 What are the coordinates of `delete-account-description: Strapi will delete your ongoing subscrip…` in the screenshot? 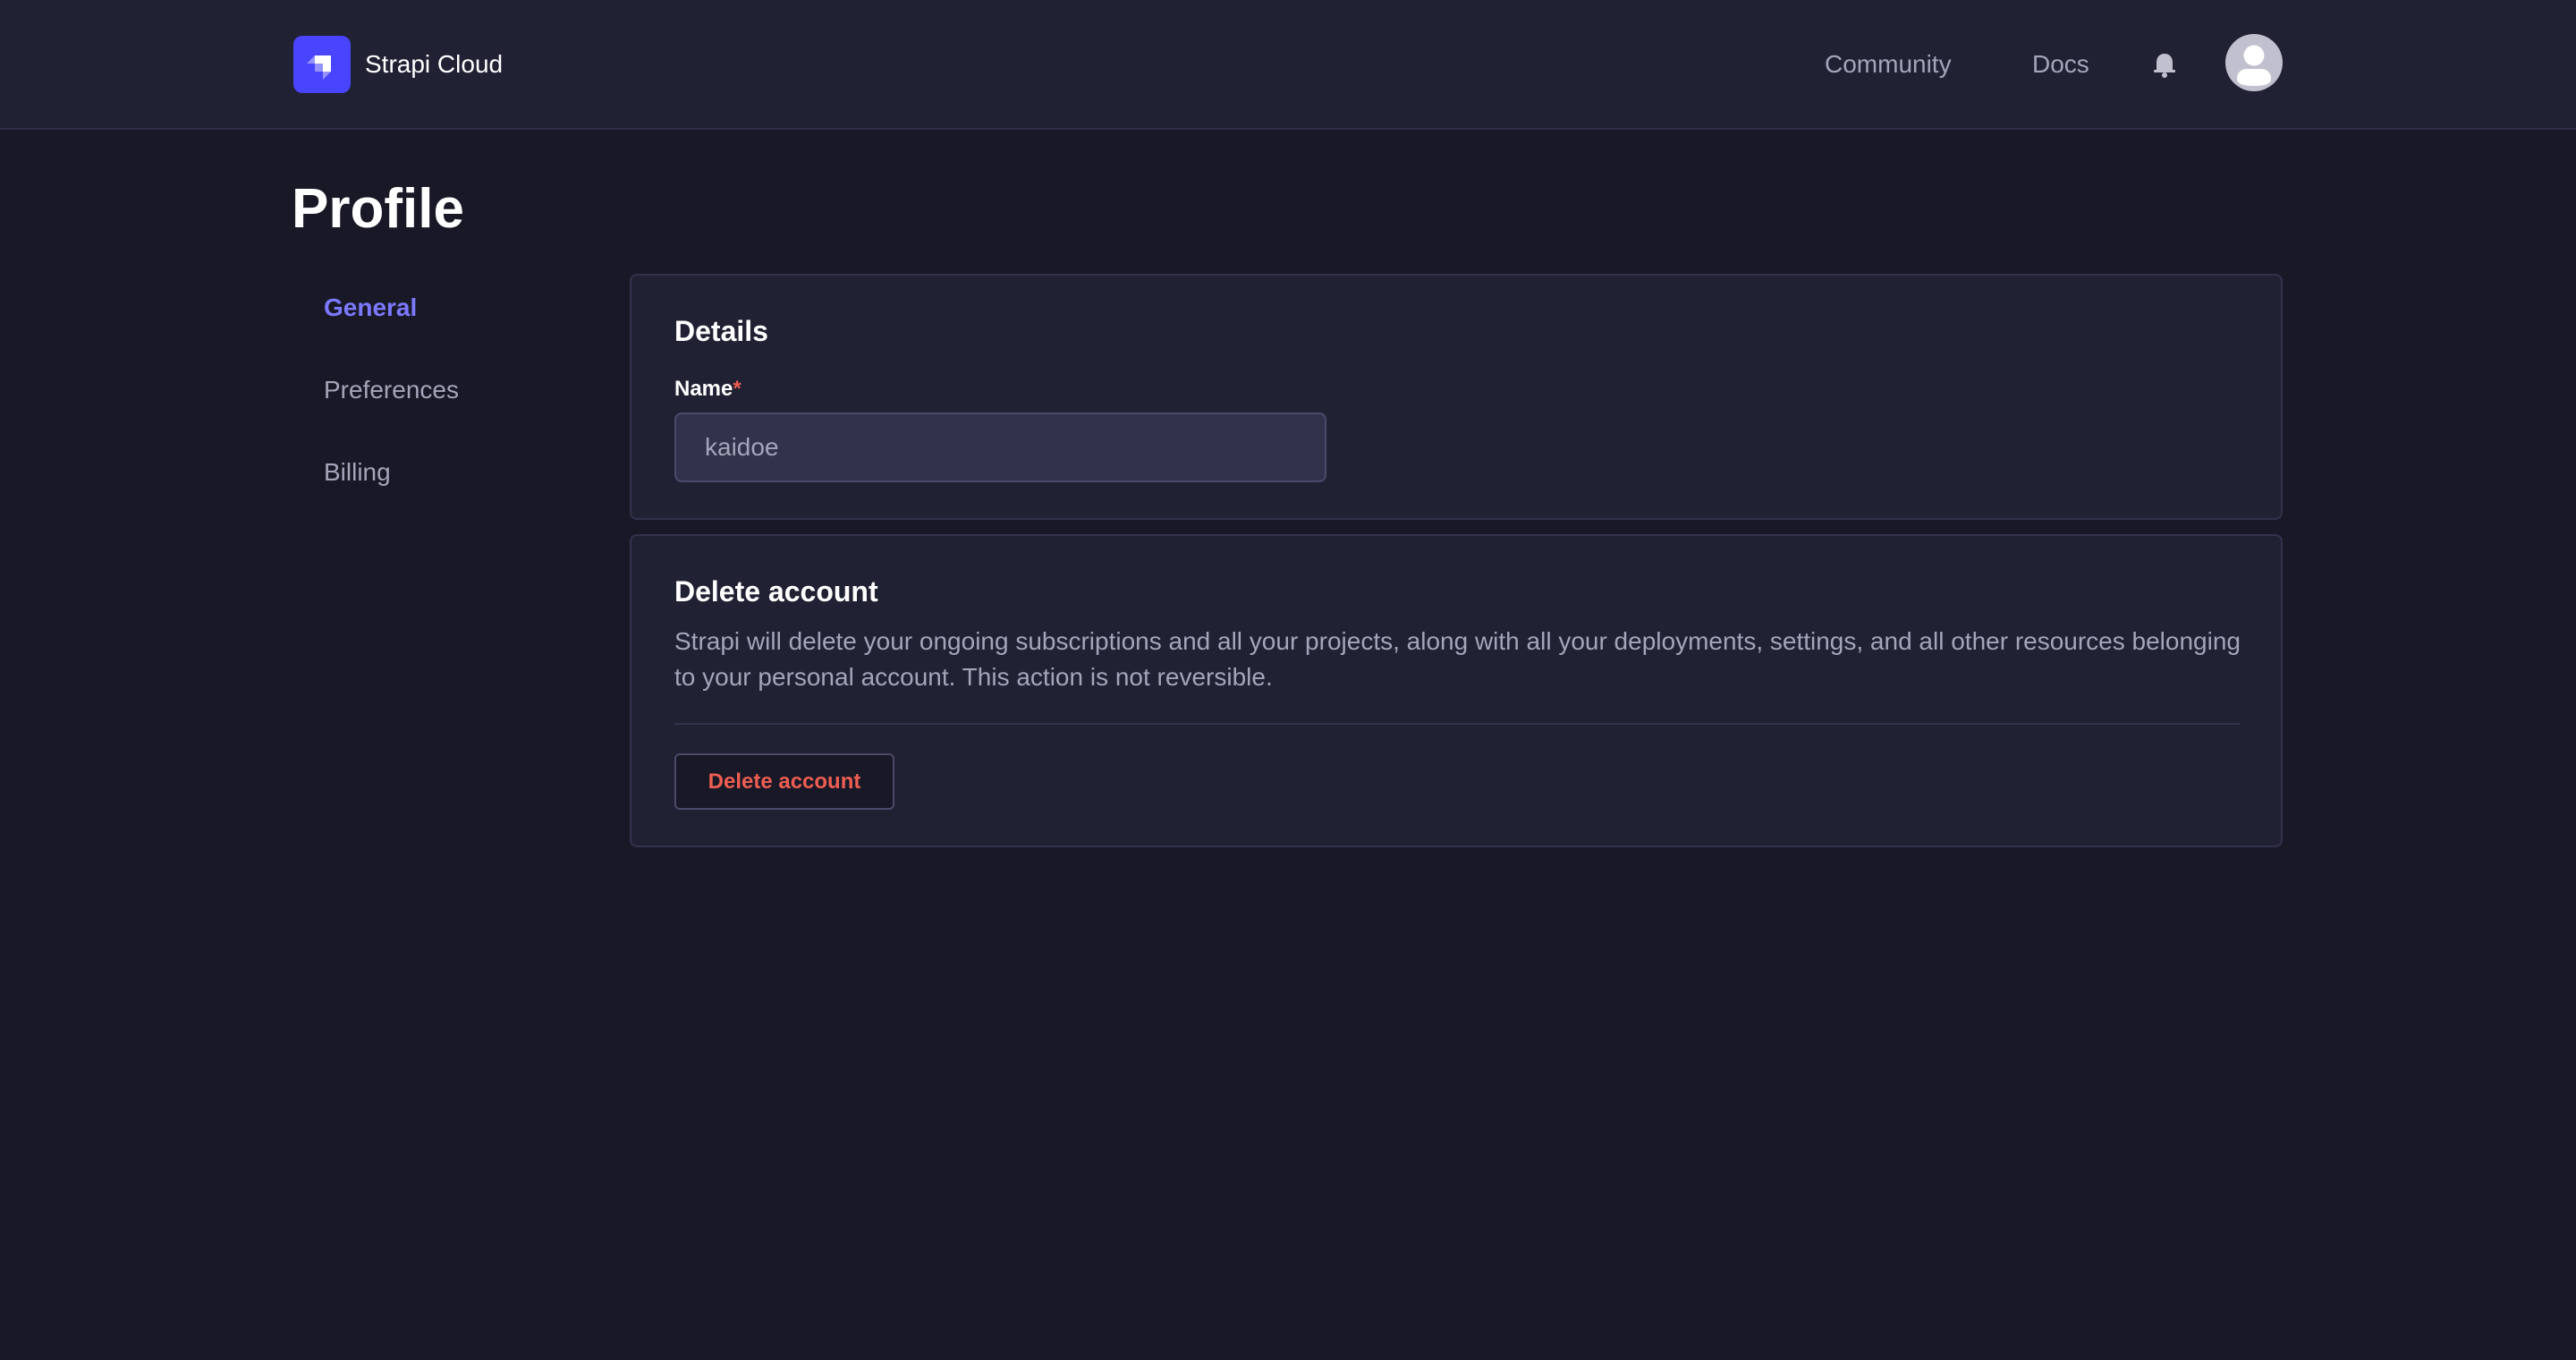 It's located at (1457, 659).